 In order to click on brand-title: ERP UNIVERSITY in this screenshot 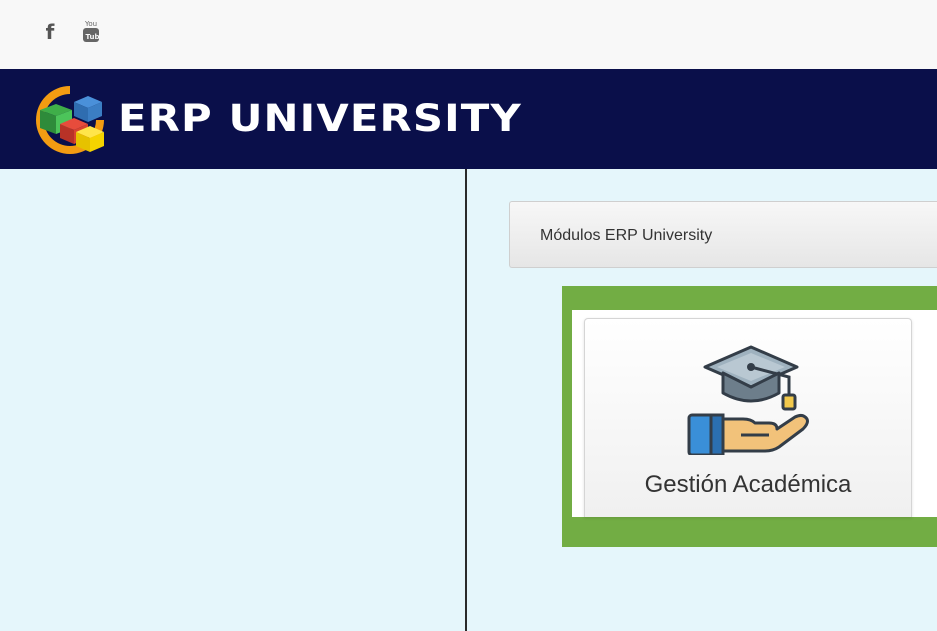, I will do `click(320, 119)`.